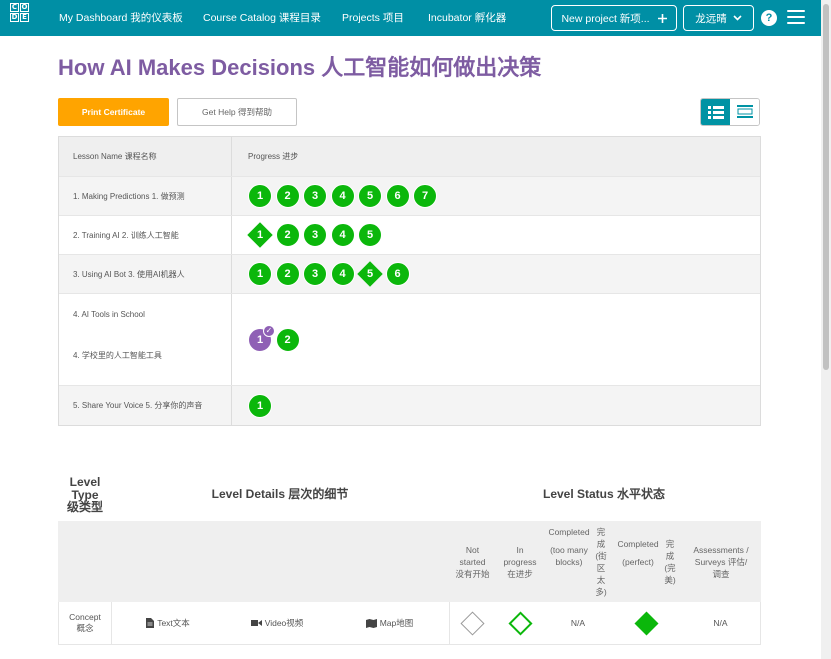 Image resolution: width=831 pixels, height=659 pixels. What do you see at coordinates (273, 156) in the screenshot?
I see `progress-header: Progress 进步` at bounding box center [273, 156].